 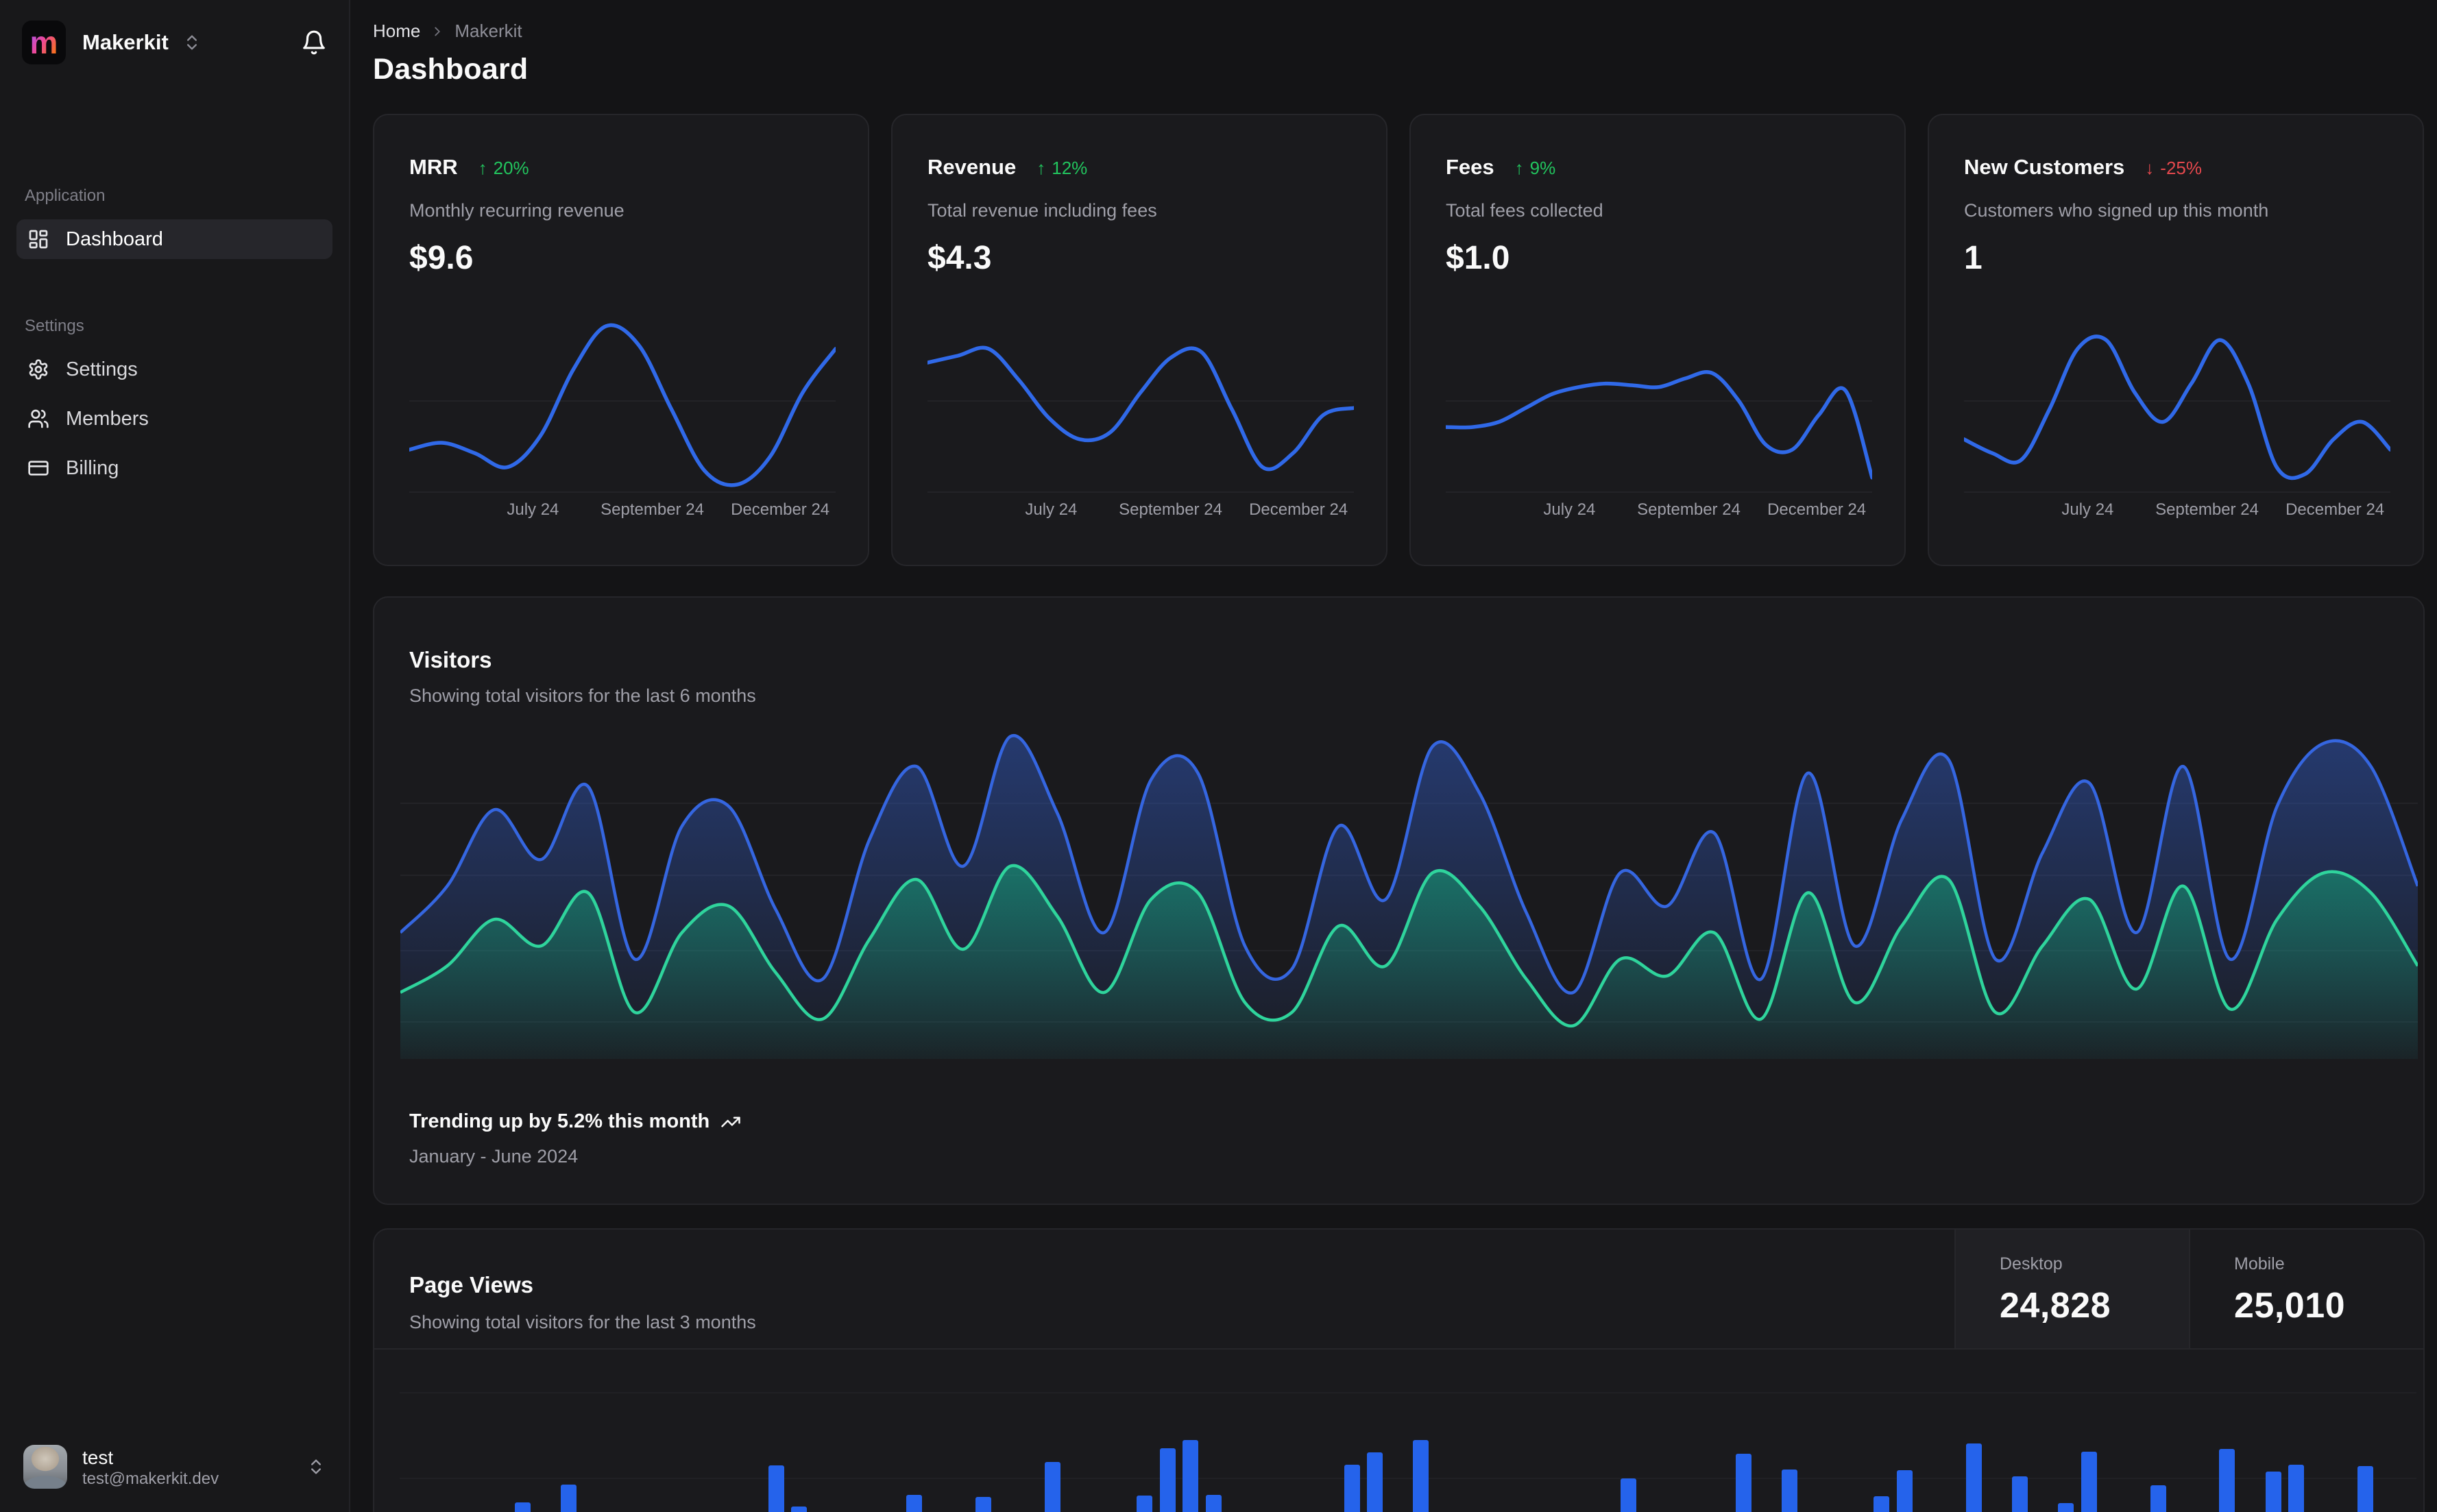 I want to click on sidebar-item-billing: Billing, so click(x=174, y=468).